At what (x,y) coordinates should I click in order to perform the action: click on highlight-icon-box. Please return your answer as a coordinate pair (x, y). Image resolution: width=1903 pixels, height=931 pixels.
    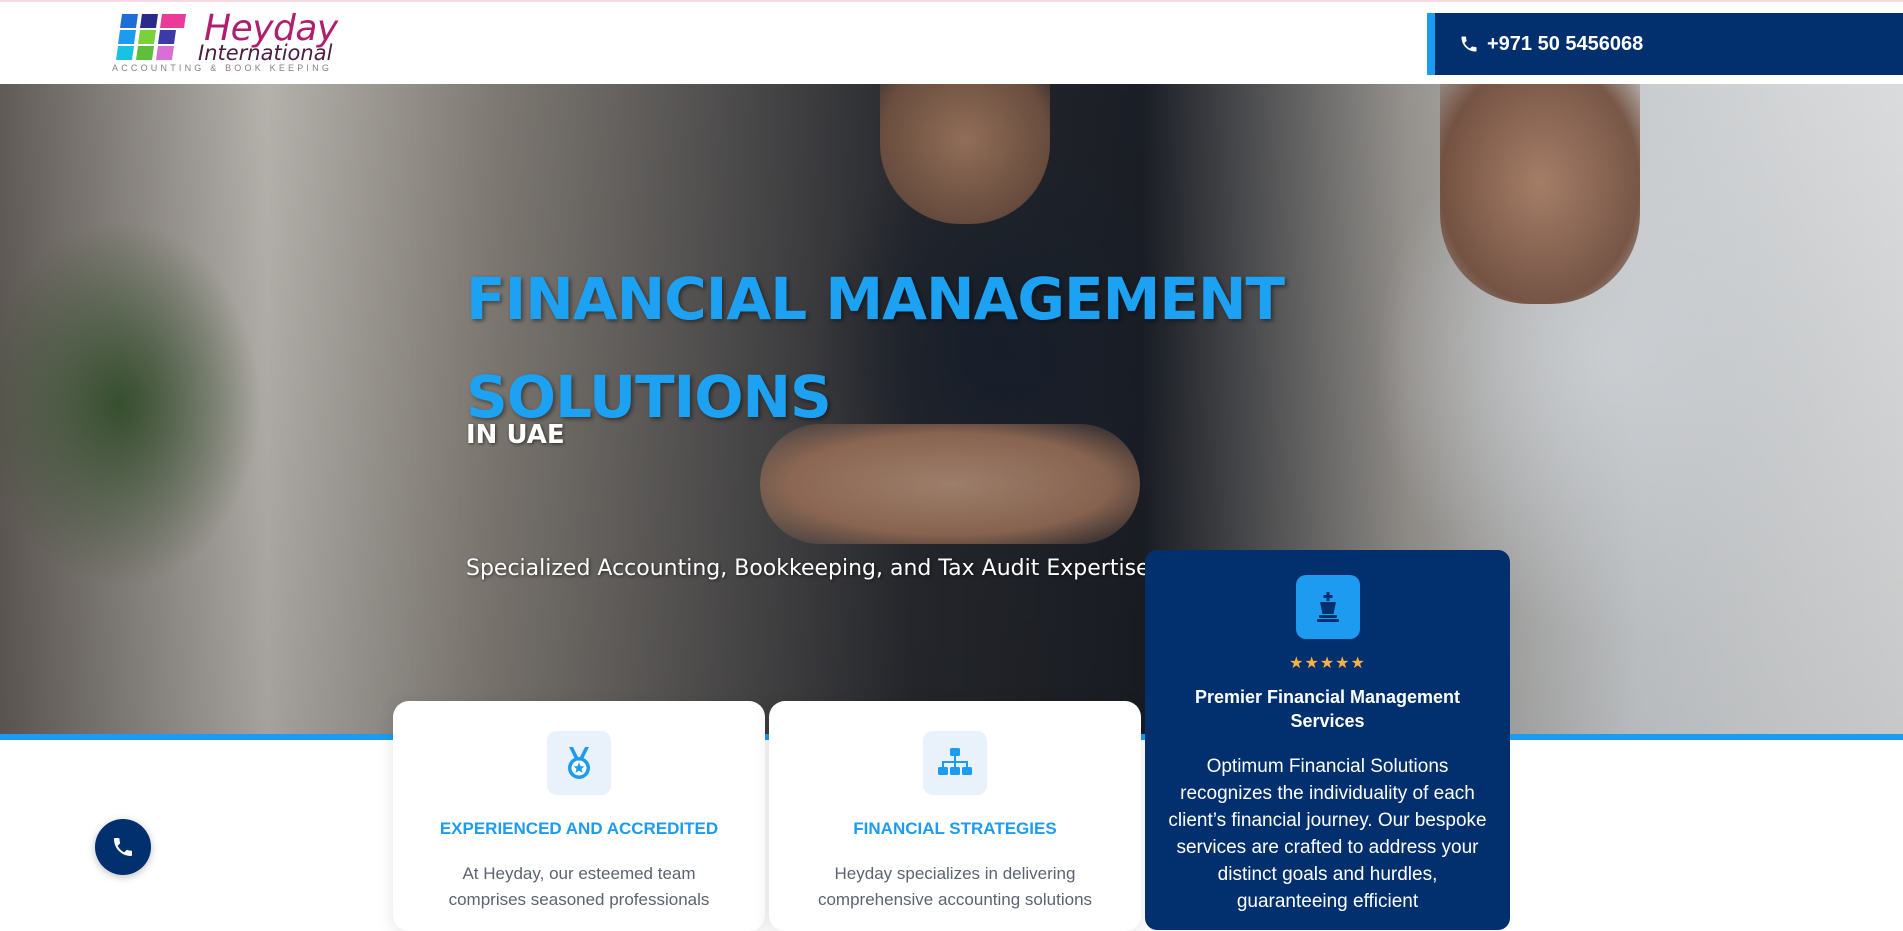
    Looking at the image, I should click on (1327, 607).